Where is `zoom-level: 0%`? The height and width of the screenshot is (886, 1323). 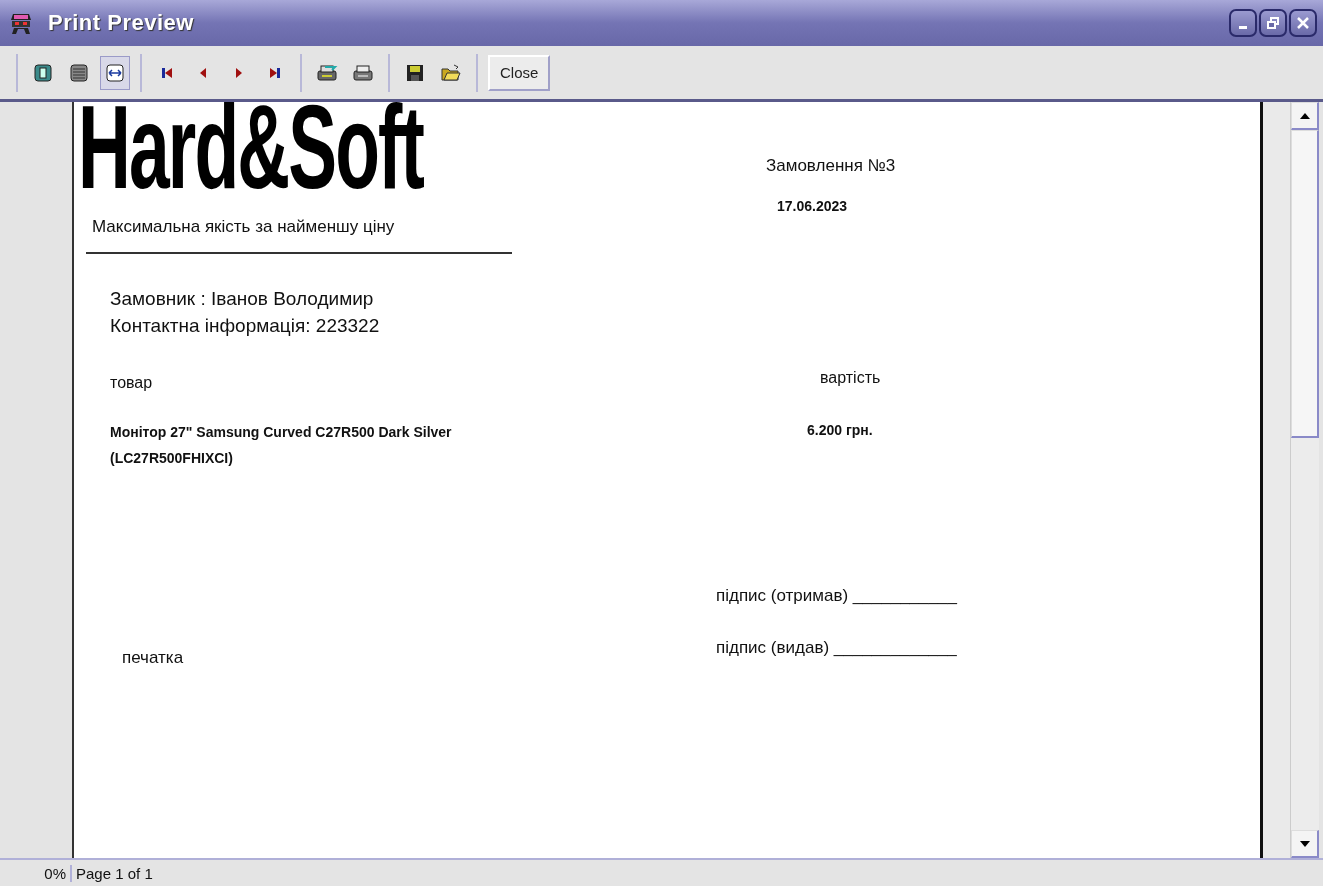
zoom-level: 0% is located at coordinates (36, 873).